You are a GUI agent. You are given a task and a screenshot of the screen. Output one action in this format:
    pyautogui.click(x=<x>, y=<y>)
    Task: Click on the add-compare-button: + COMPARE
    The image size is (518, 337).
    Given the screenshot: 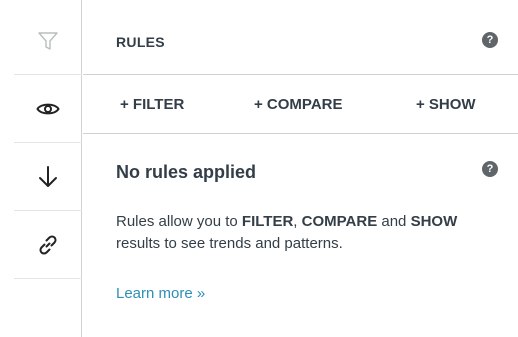 What is the action you would take?
    pyautogui.click(x=298, y=104)
    